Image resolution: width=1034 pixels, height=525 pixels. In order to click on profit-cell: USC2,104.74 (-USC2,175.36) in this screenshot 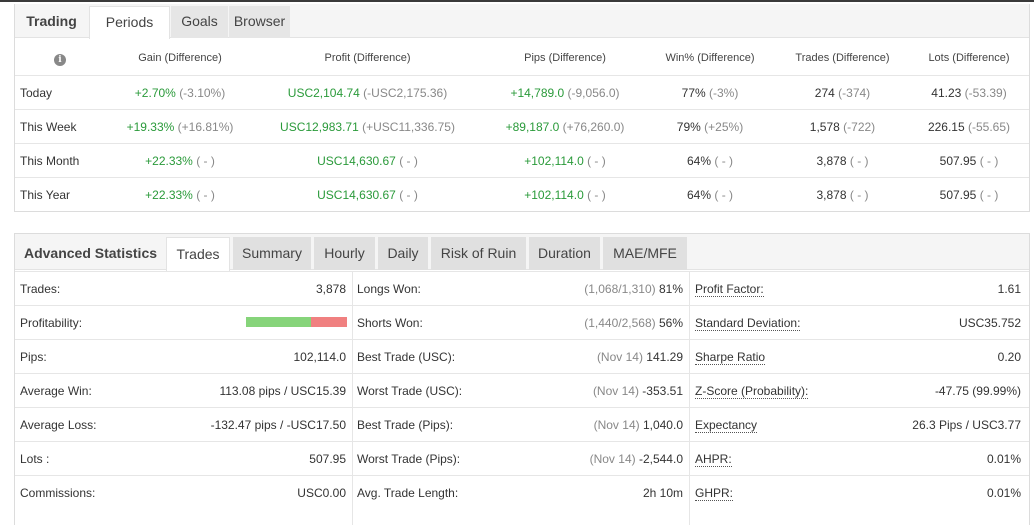, I will do `click(367, 93)`.